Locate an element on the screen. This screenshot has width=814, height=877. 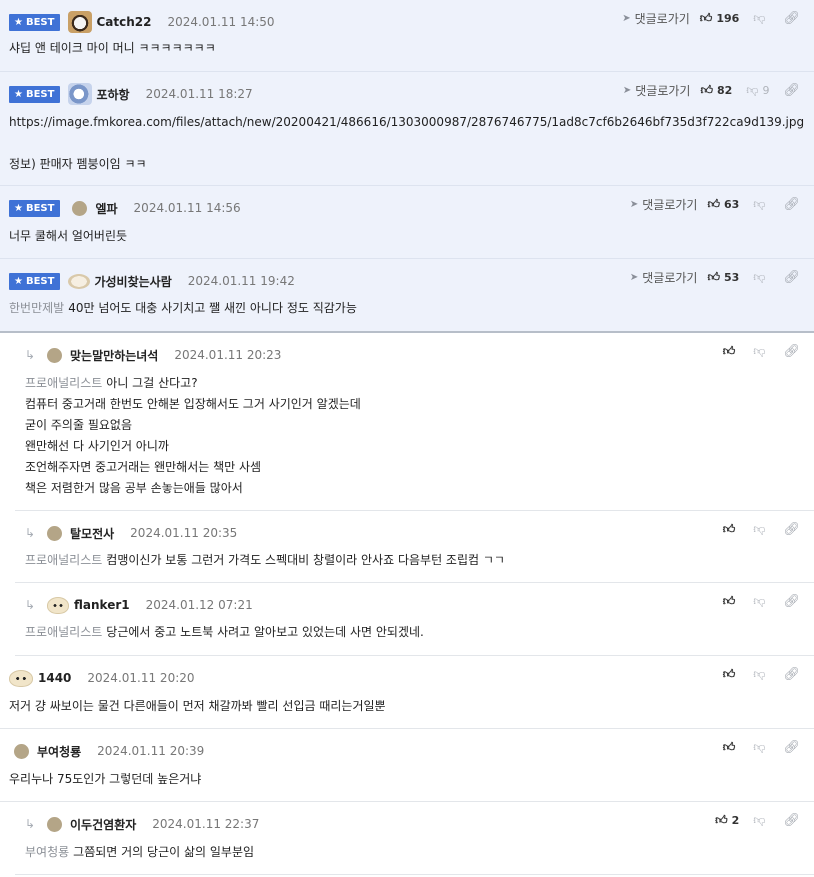
upvote-button: 👍︎ 196 is located at coordinates (720, 18).